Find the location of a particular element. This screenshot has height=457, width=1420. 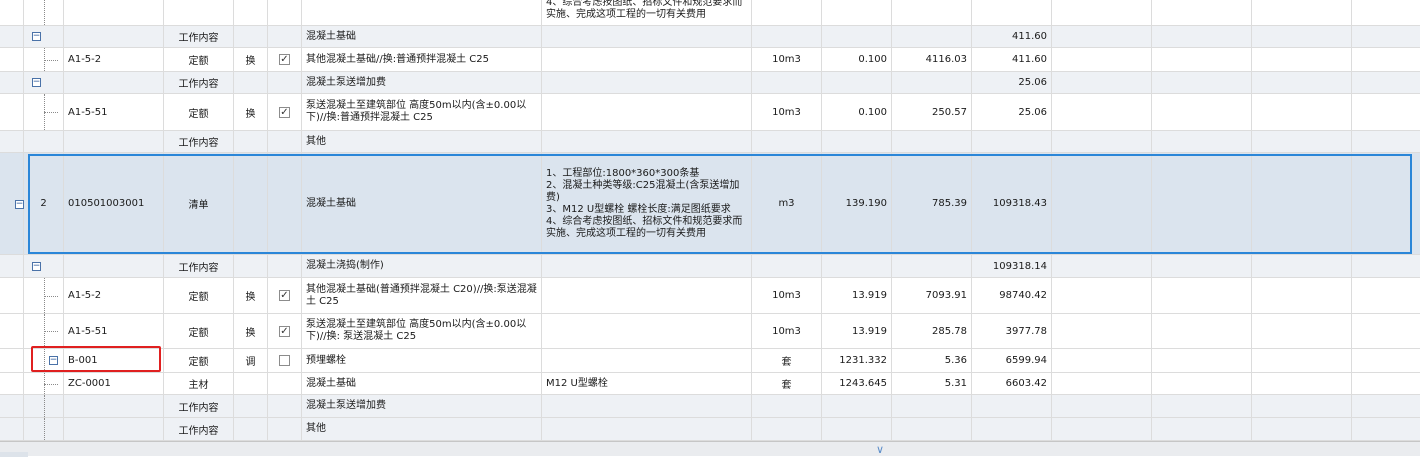

quantity: 1231.332 is located at coordinates (857, 360).